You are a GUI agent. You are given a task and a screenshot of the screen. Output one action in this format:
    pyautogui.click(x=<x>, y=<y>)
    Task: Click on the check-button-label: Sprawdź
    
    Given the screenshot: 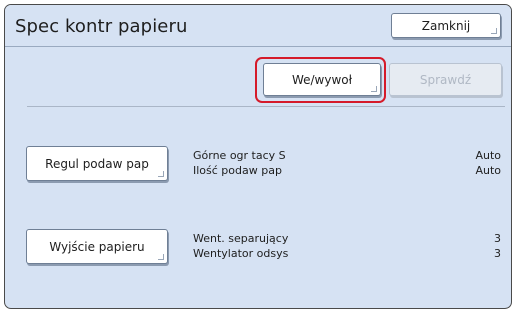 What is the action you would take?
    pyautogui.click(x=445, y=79)
    